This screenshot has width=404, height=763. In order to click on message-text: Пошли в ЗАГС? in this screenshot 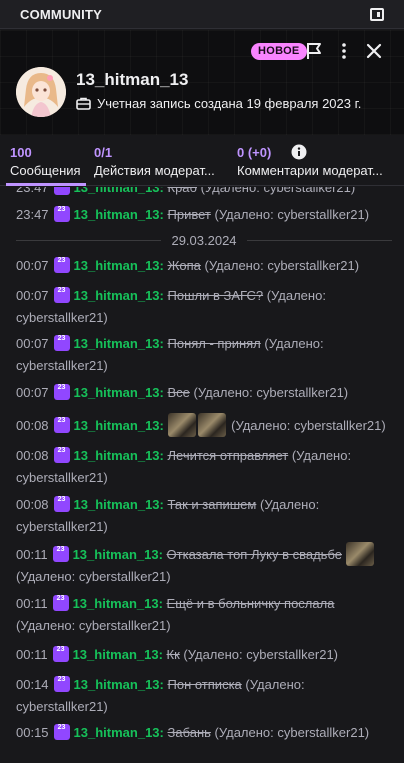, I will do `click(215, 295)`.